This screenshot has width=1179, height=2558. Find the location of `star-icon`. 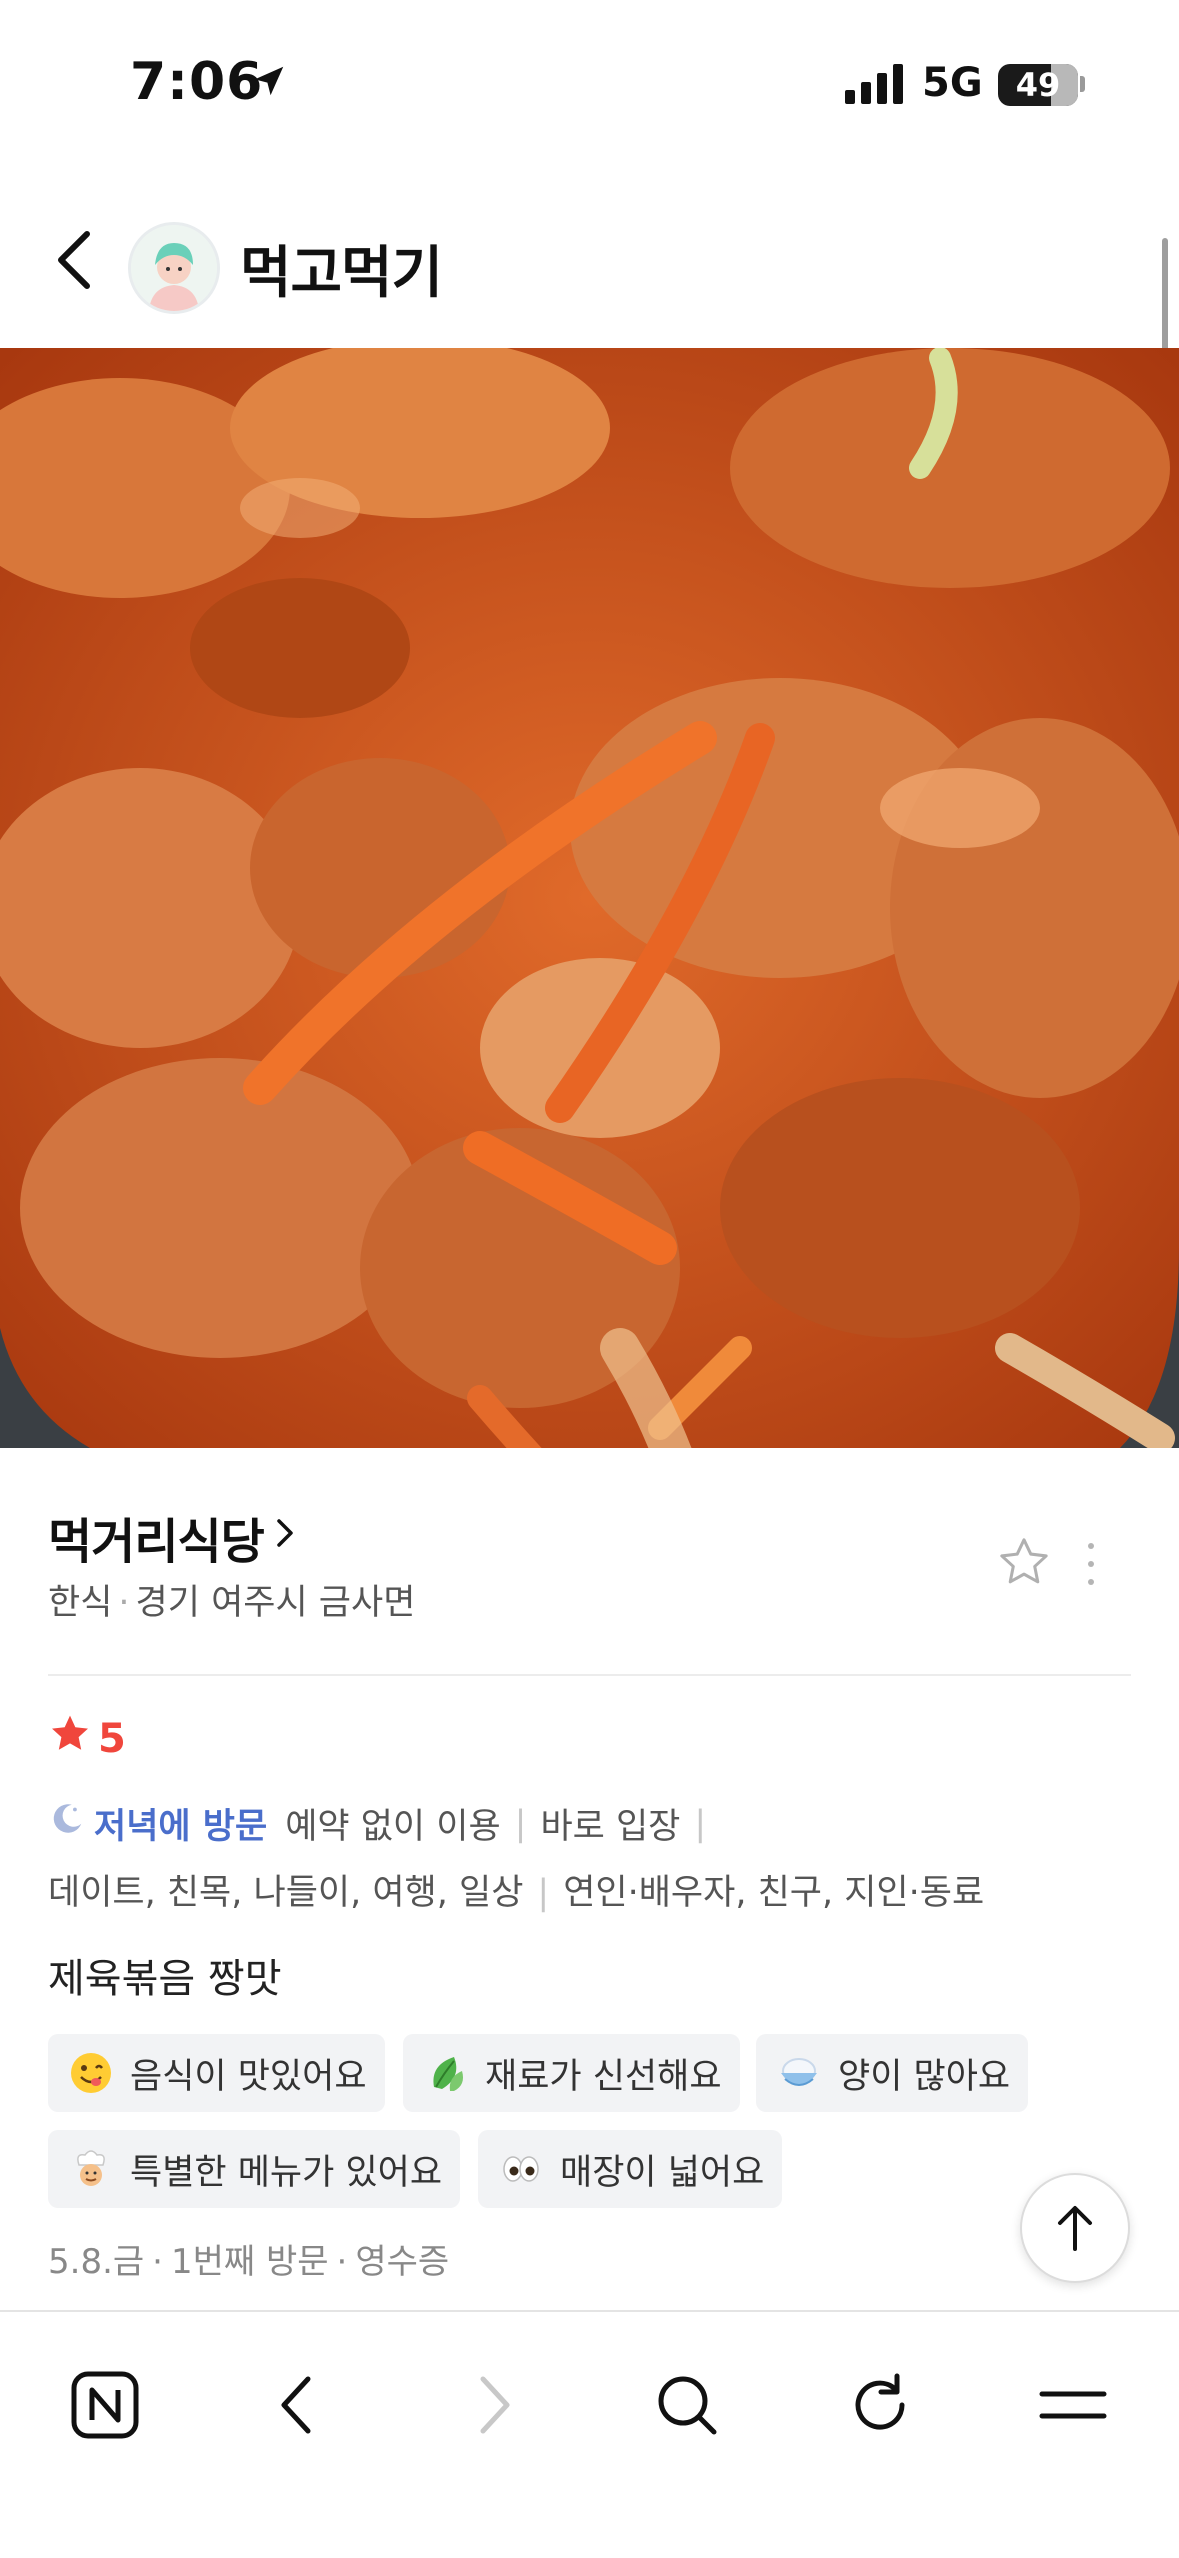

star-icon is located at coordinates (70, 1739).